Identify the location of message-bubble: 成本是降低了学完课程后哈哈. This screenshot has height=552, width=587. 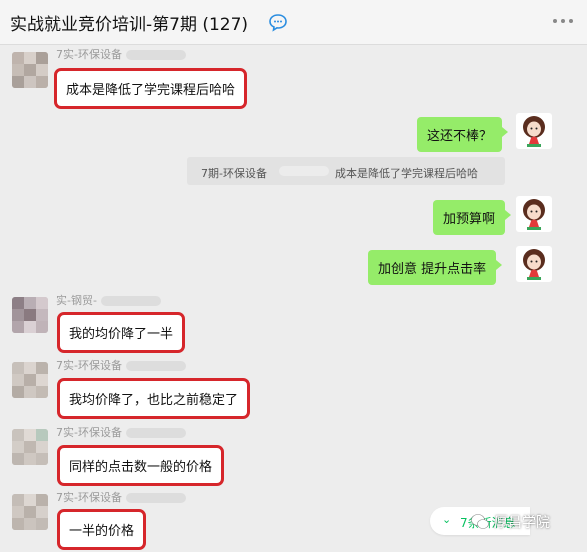
(150, 88).